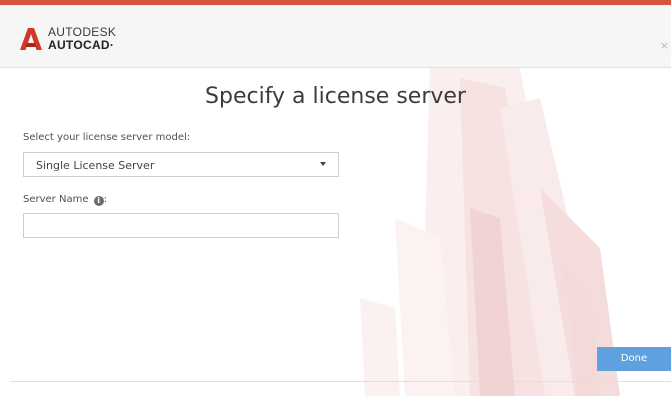  Describe the element at coordinates (112, 45) in the screenshot. I see `brand-trademark-mark: ·` at that location.